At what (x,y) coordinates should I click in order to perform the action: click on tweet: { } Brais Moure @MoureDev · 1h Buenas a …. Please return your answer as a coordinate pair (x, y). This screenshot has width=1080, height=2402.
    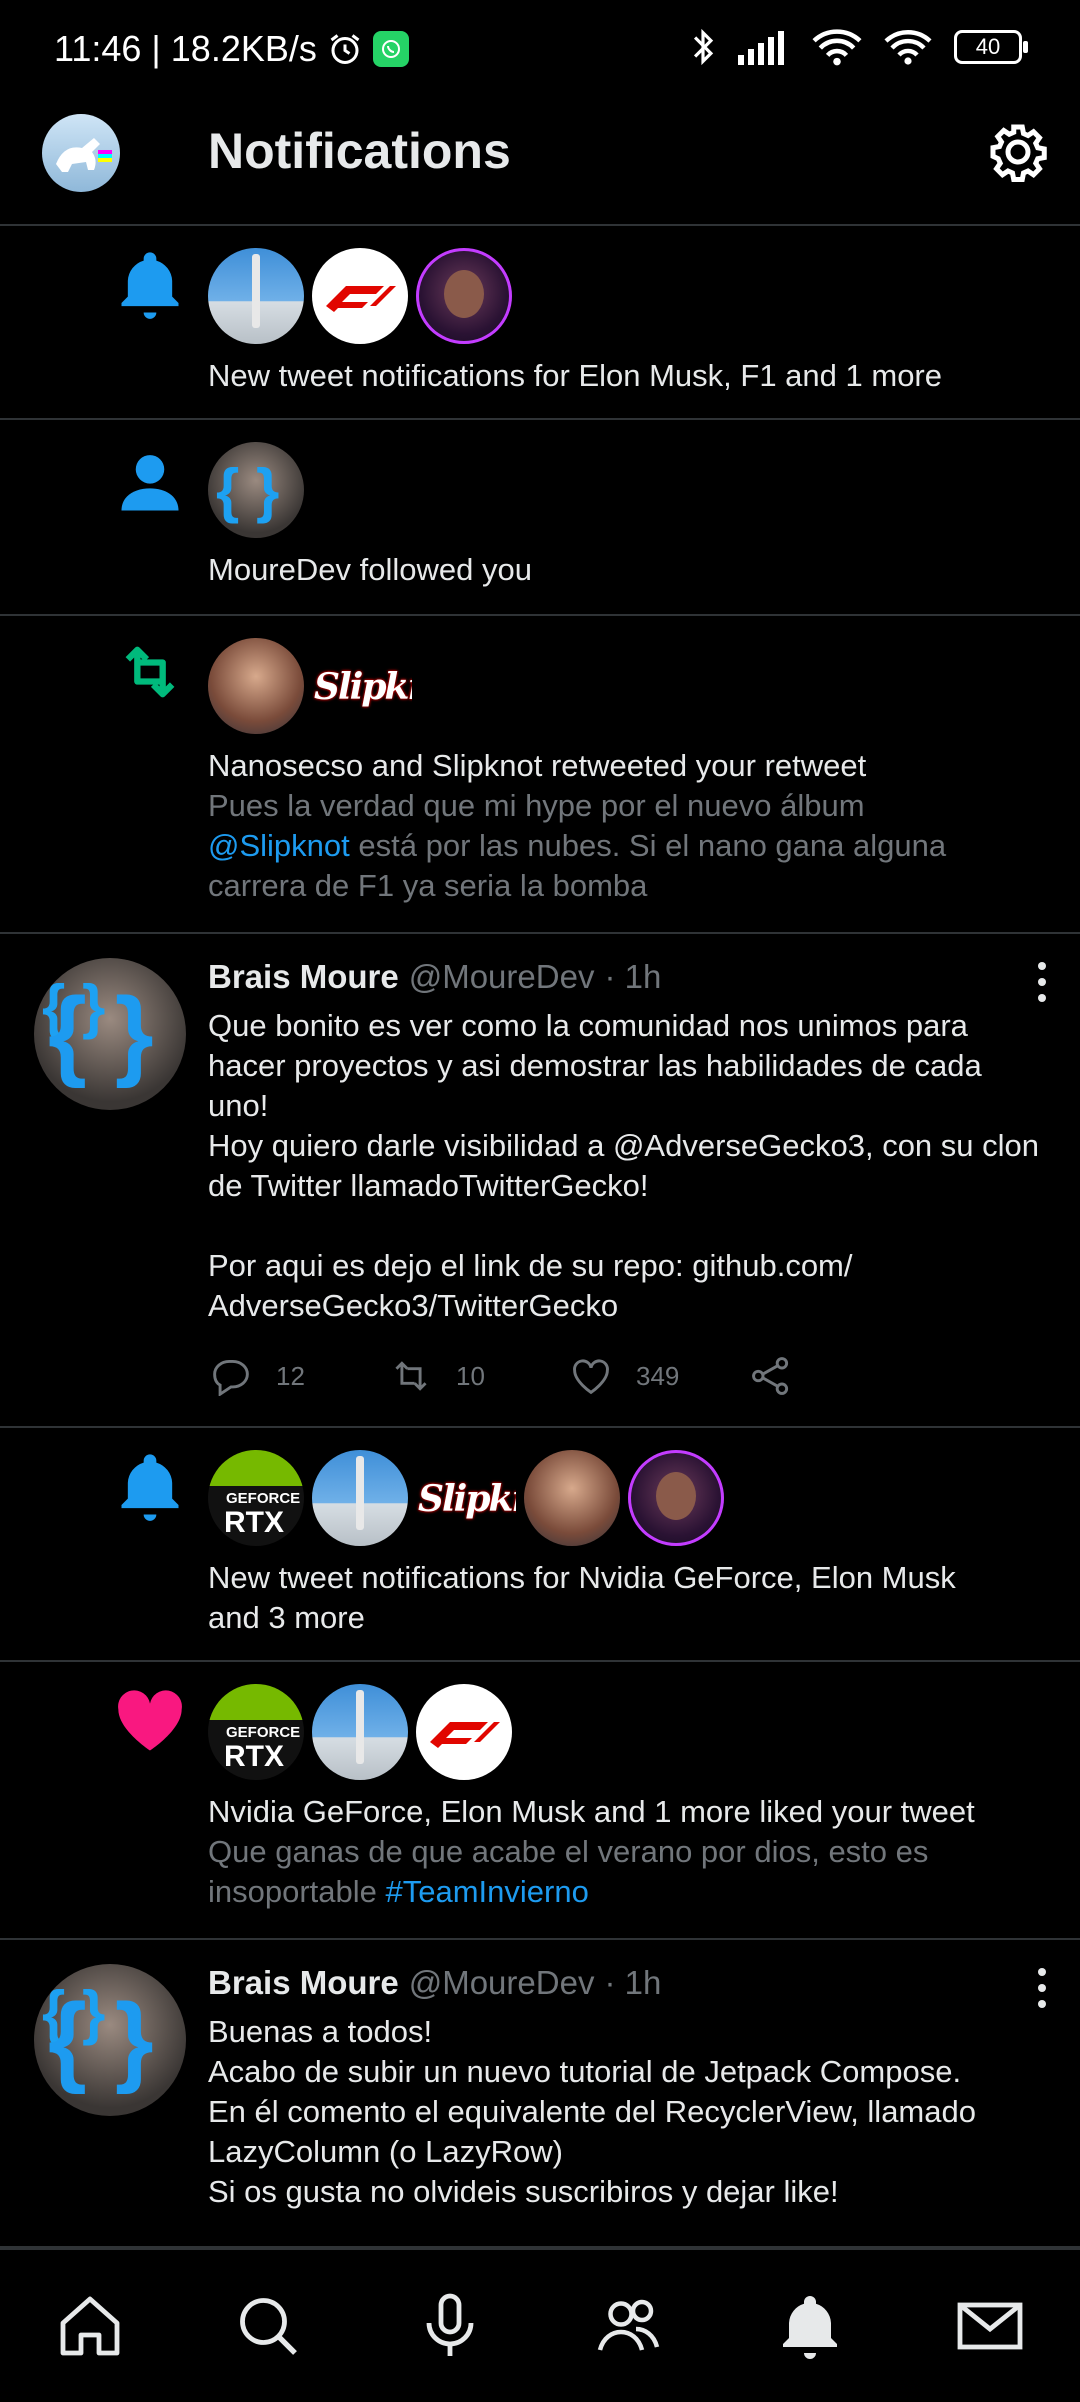
    Looking at the image, I should click on (540, 2094).